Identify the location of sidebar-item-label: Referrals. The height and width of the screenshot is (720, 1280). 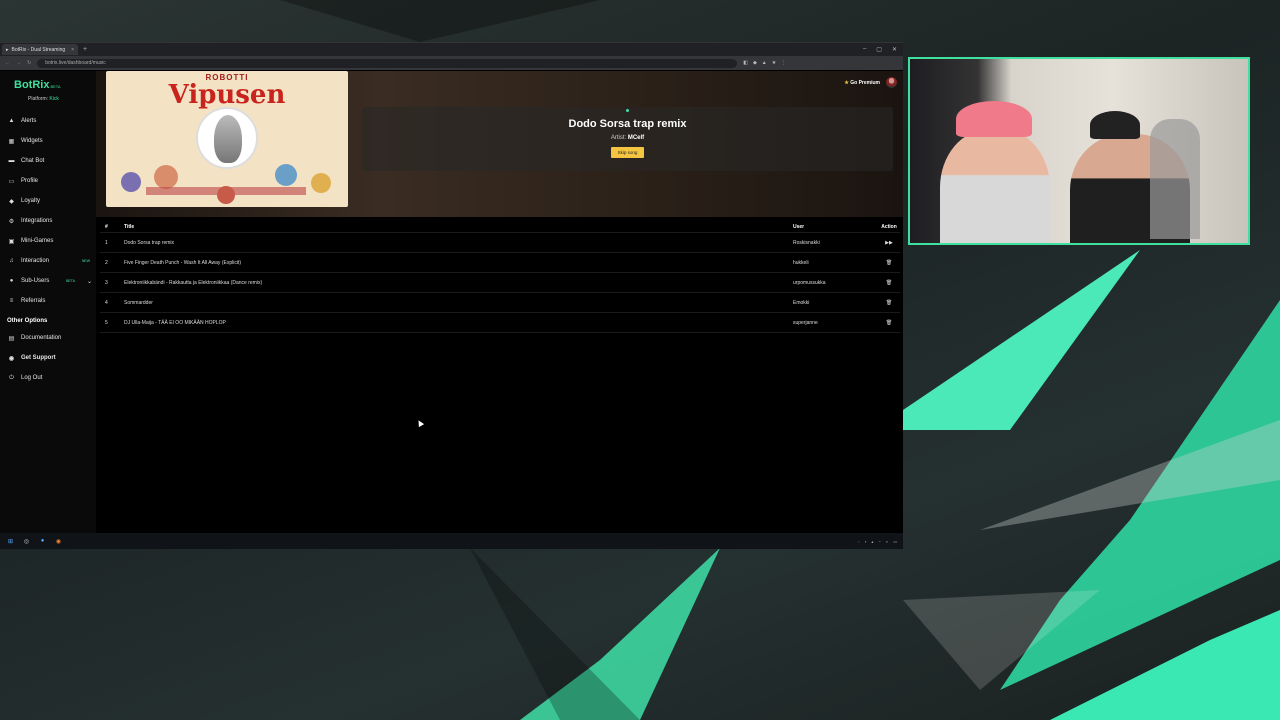
(33, 301).